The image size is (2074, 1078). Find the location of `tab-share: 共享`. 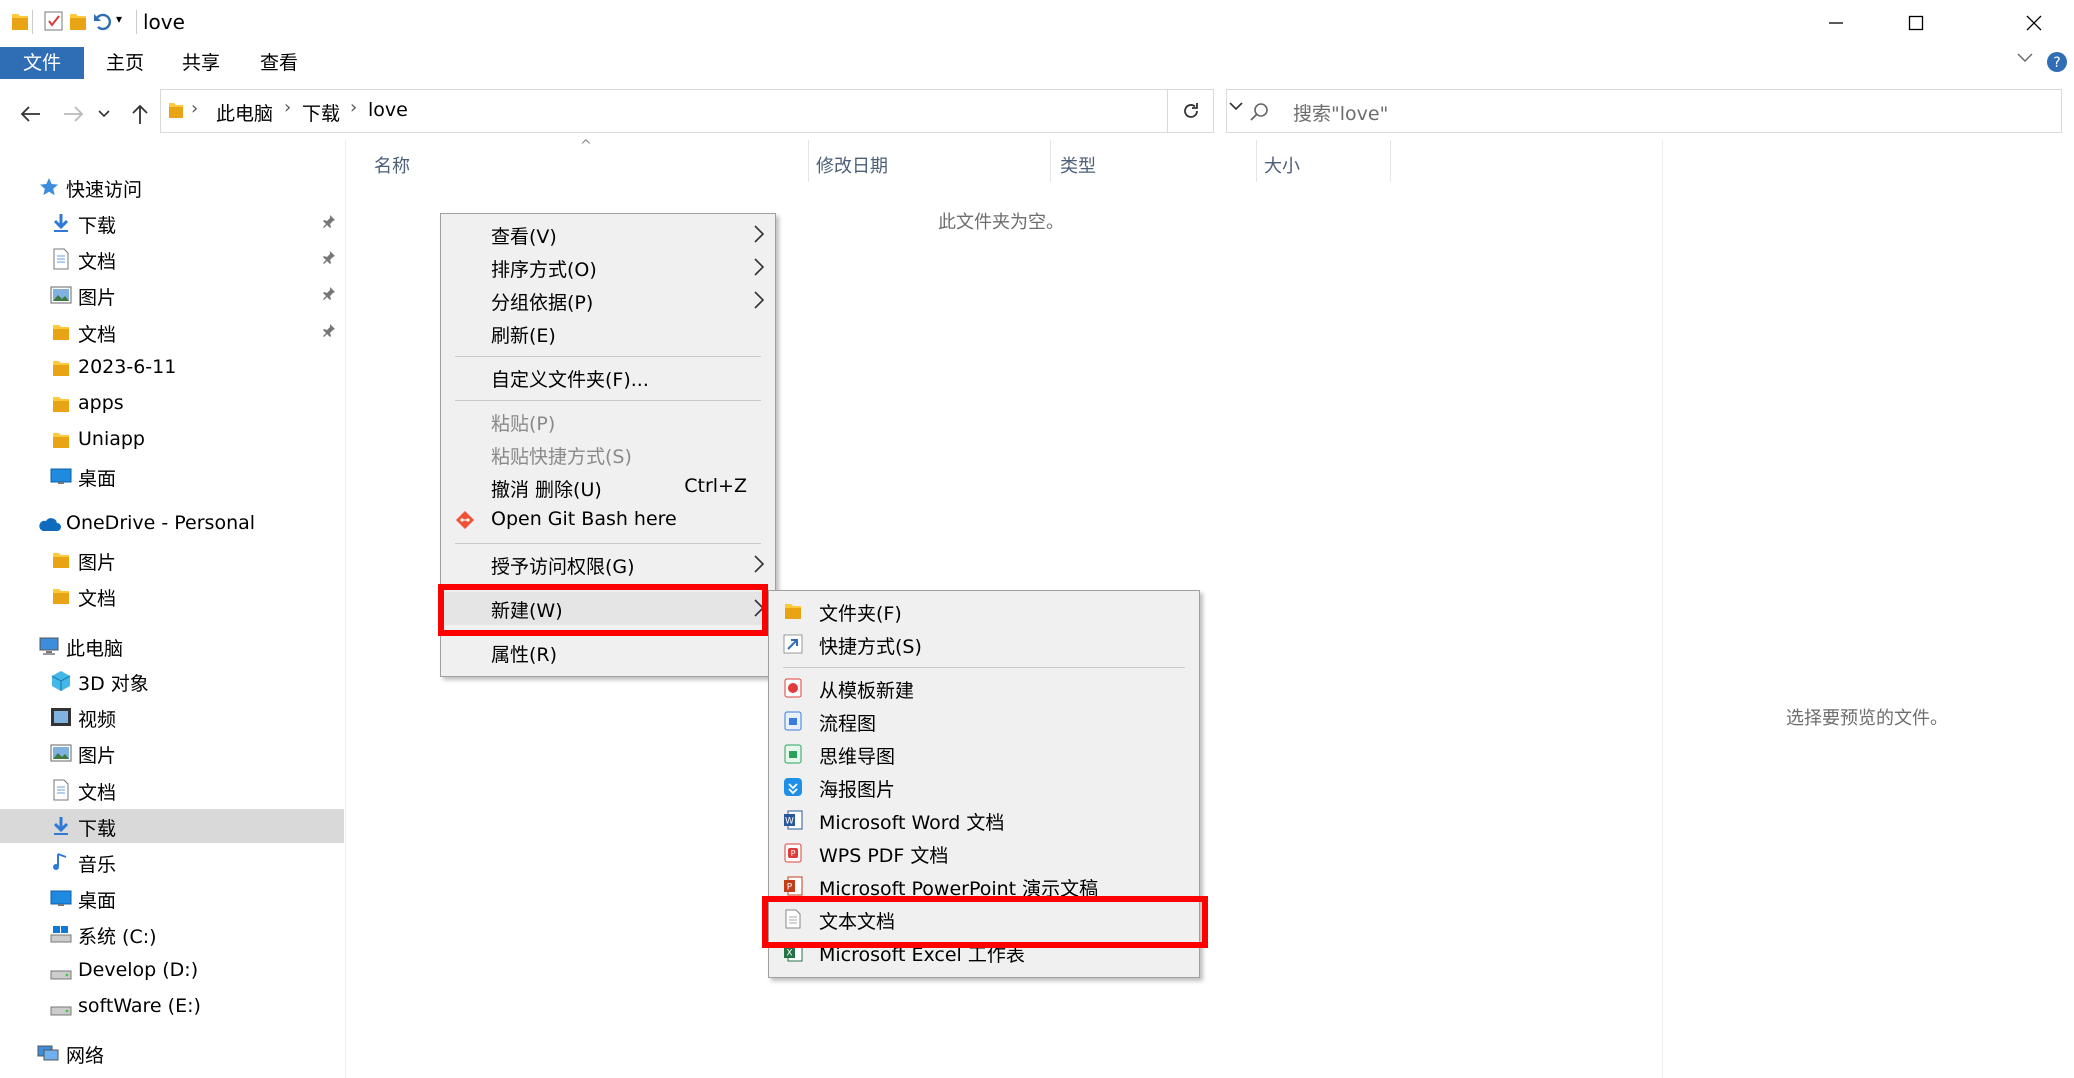

tab-share: 共享 is located at coordinates (201, 63).